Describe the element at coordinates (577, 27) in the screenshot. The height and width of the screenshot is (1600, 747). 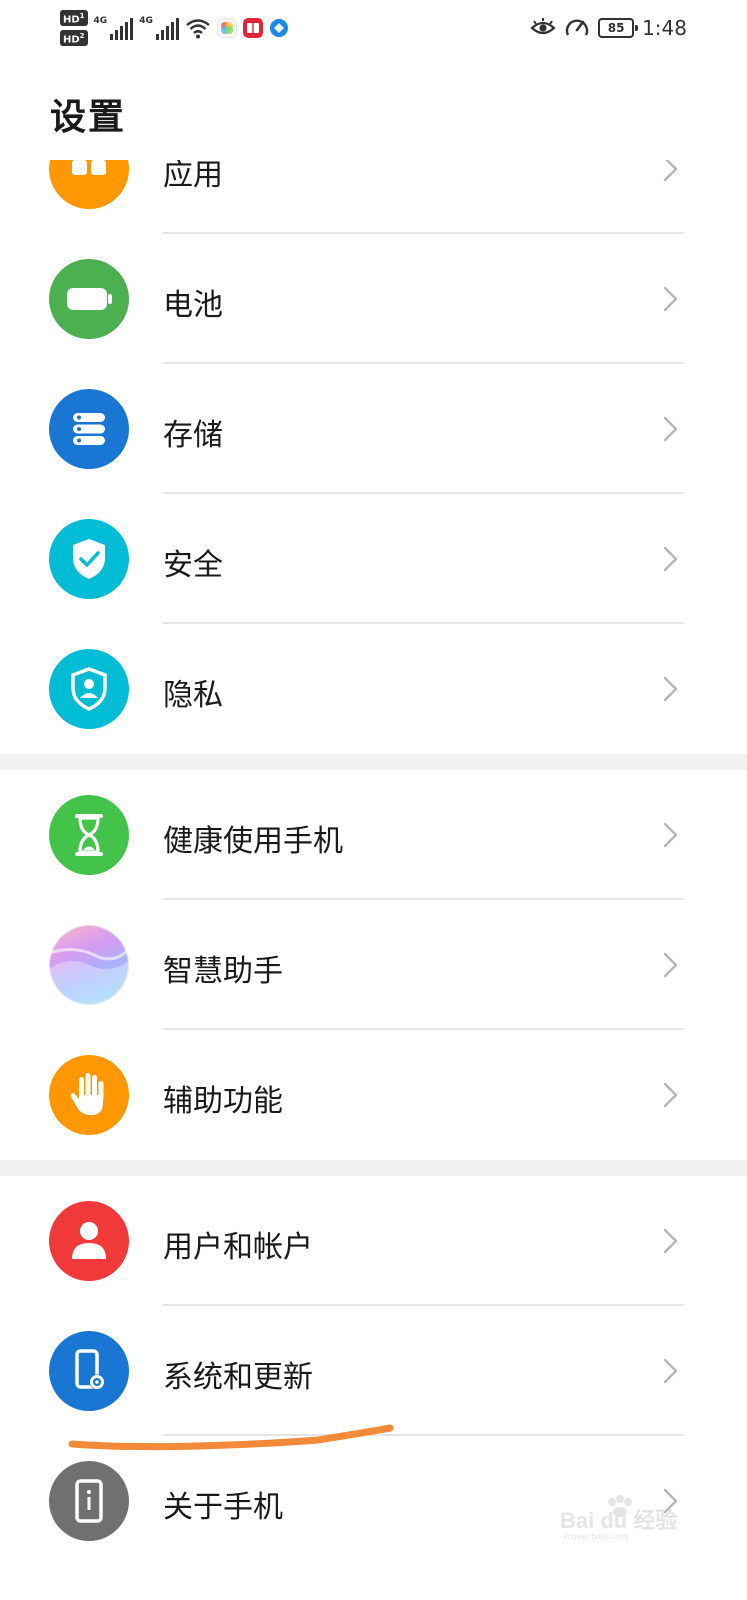
I see `speedometer-icon` at that location.